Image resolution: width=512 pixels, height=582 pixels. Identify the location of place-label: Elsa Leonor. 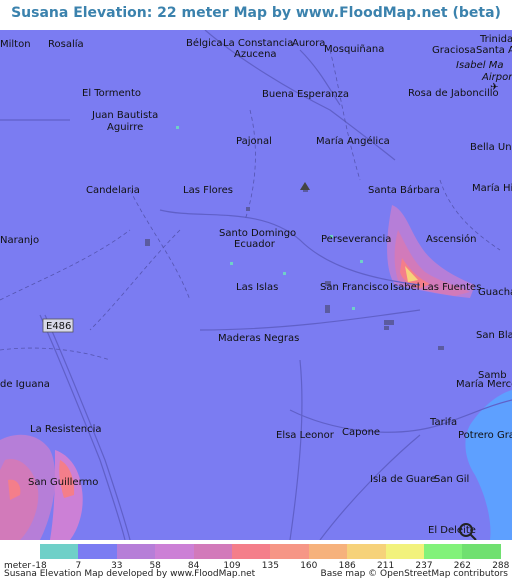
(305, 435).